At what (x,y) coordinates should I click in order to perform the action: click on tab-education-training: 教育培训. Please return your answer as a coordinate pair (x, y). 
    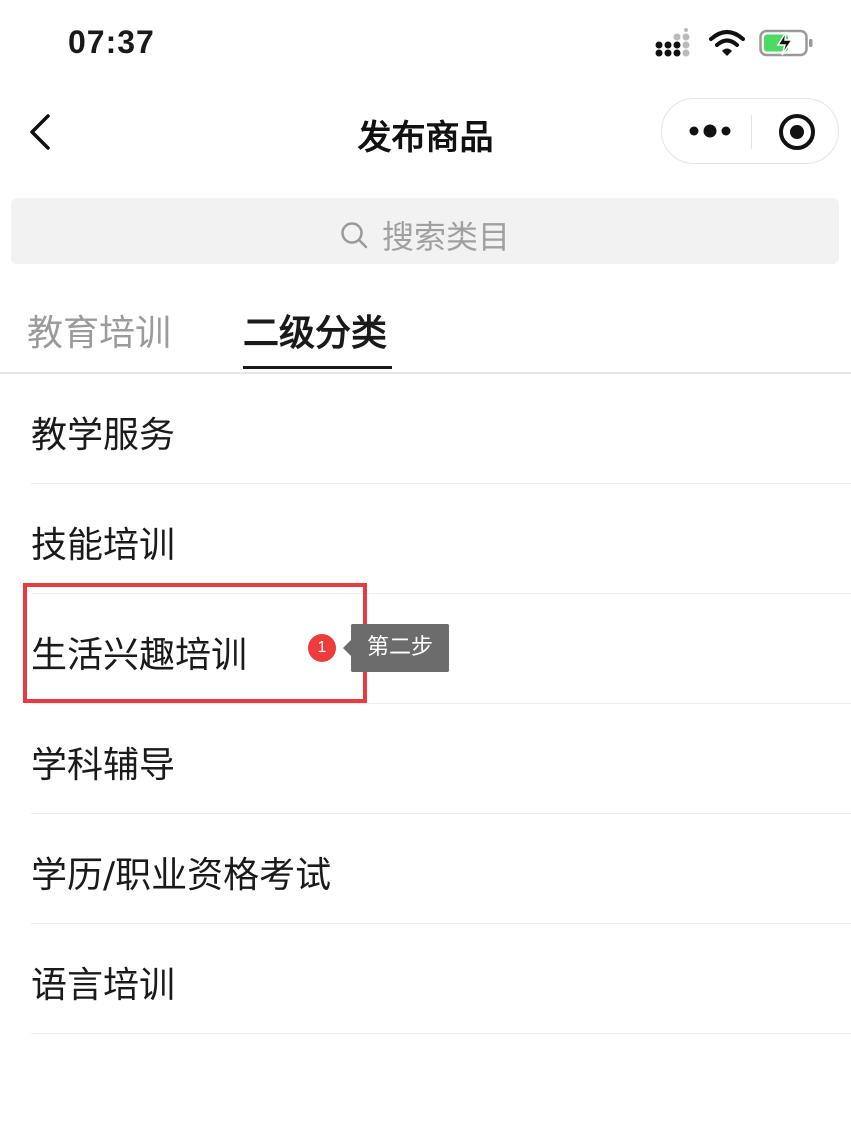
    Looking at the image, I should click on (99, 330).